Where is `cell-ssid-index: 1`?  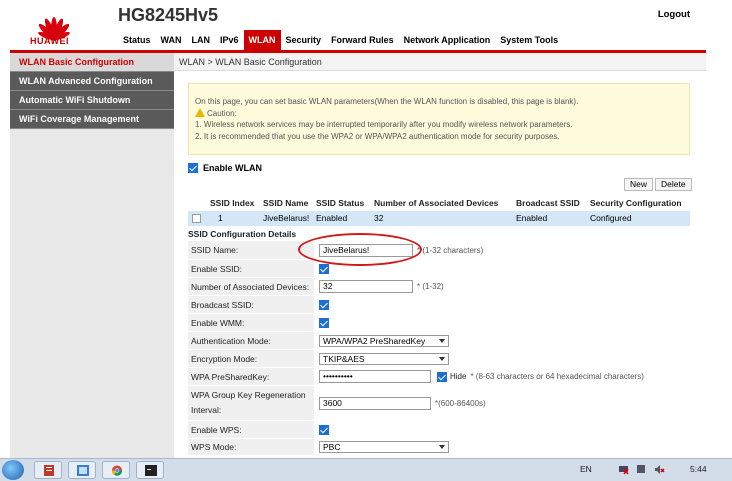 cell-ssid-index: 1 is located at coordinates (220, 218).